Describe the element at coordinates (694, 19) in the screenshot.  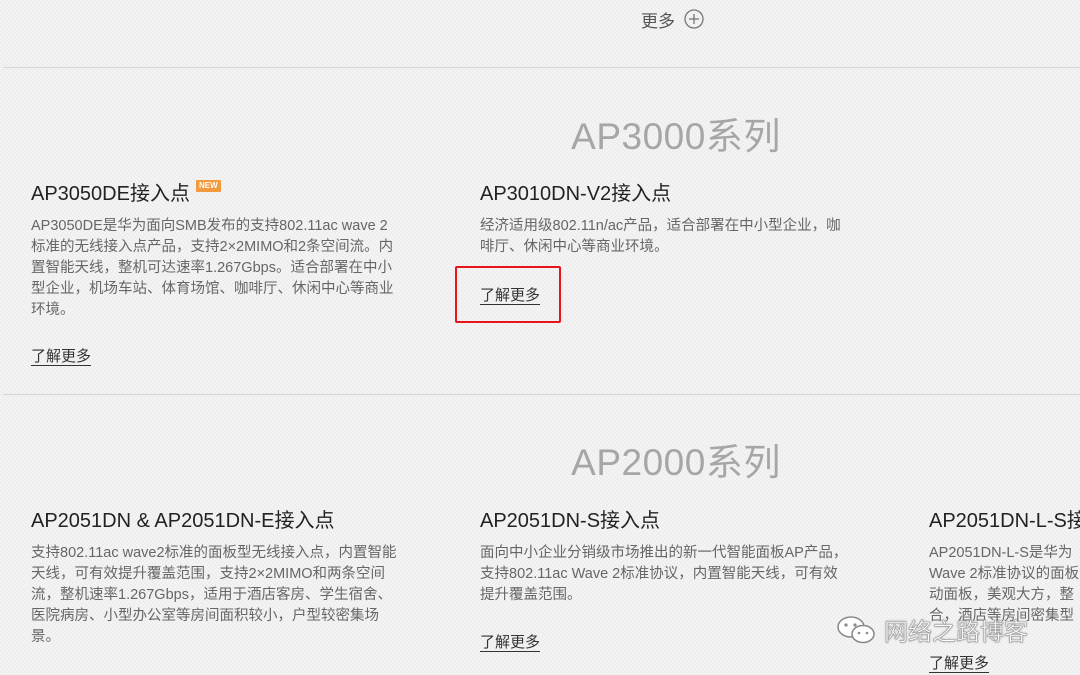
I see `plus-circle-icon` at that location.